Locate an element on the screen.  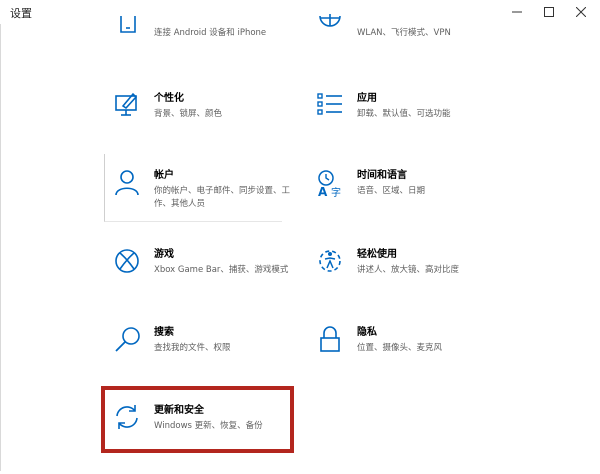
close-button is located at coordinates (581, 12).